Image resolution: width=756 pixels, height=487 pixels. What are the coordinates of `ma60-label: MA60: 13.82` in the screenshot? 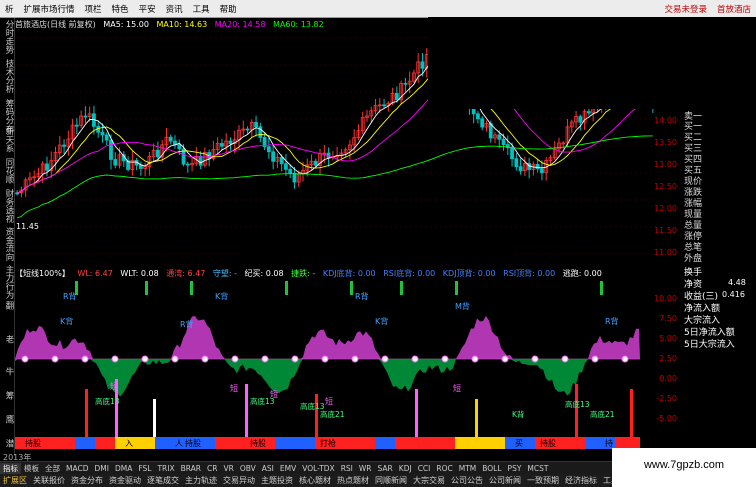 It's located at (298, 24).